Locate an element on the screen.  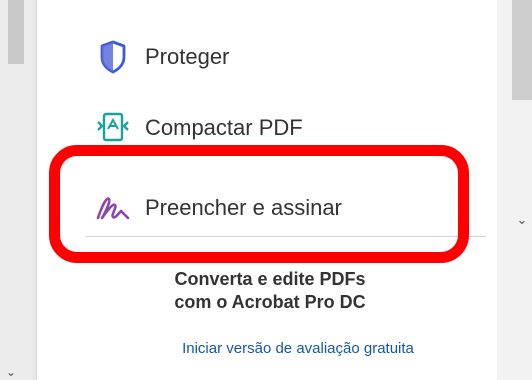
tools-separator is located at coordinates (286, 236).